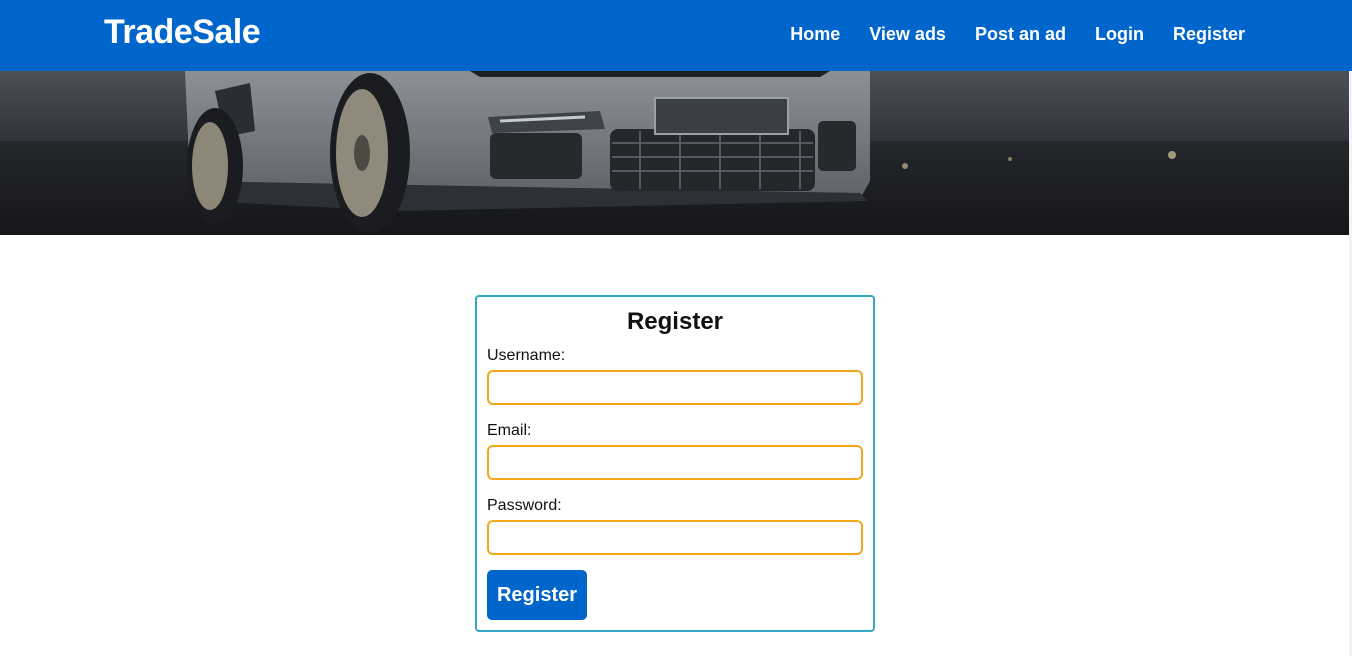 The image size is (1352, 656). I want to click on nav-view-ads: View ads, so click(907, 34).